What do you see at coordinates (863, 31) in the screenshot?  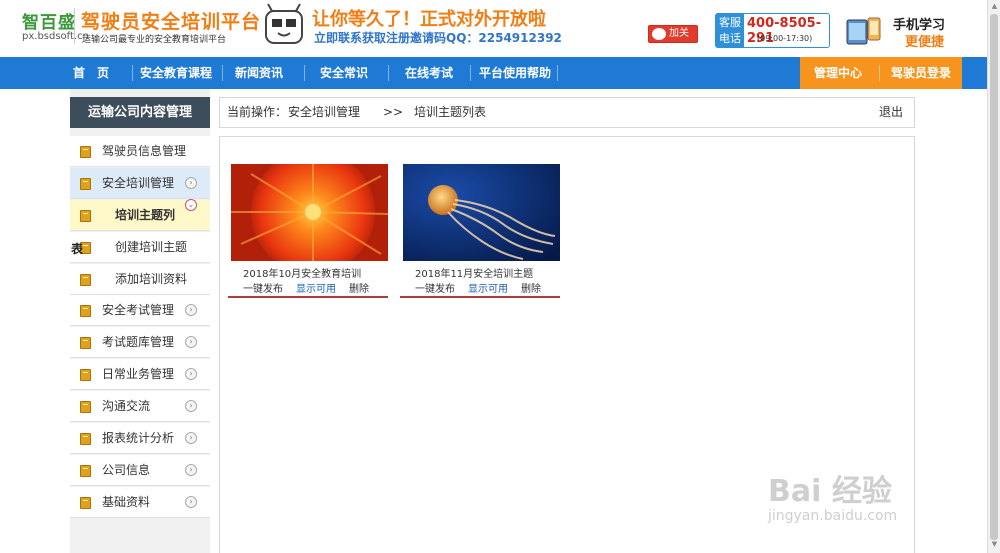 I see `mobile-devices-icon` at bounding box center [863, 31].